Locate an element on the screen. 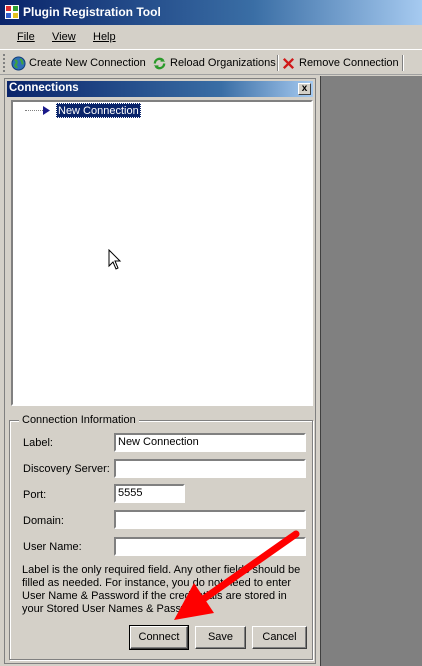 The width and height of the screenshot is (422, 666). toolbar-grip is located at coordinates (4, 63).